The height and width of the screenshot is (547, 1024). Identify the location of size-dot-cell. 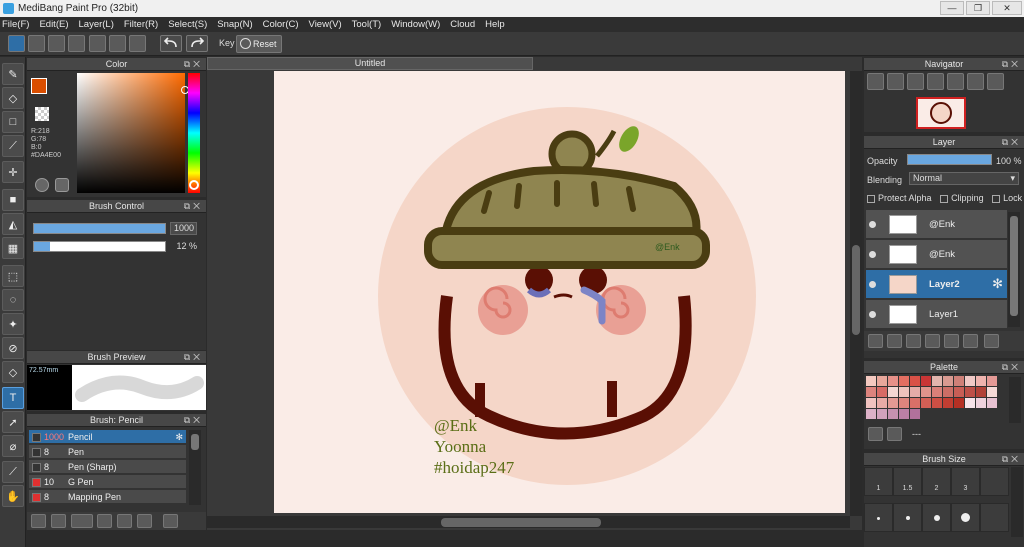
(994, 517).